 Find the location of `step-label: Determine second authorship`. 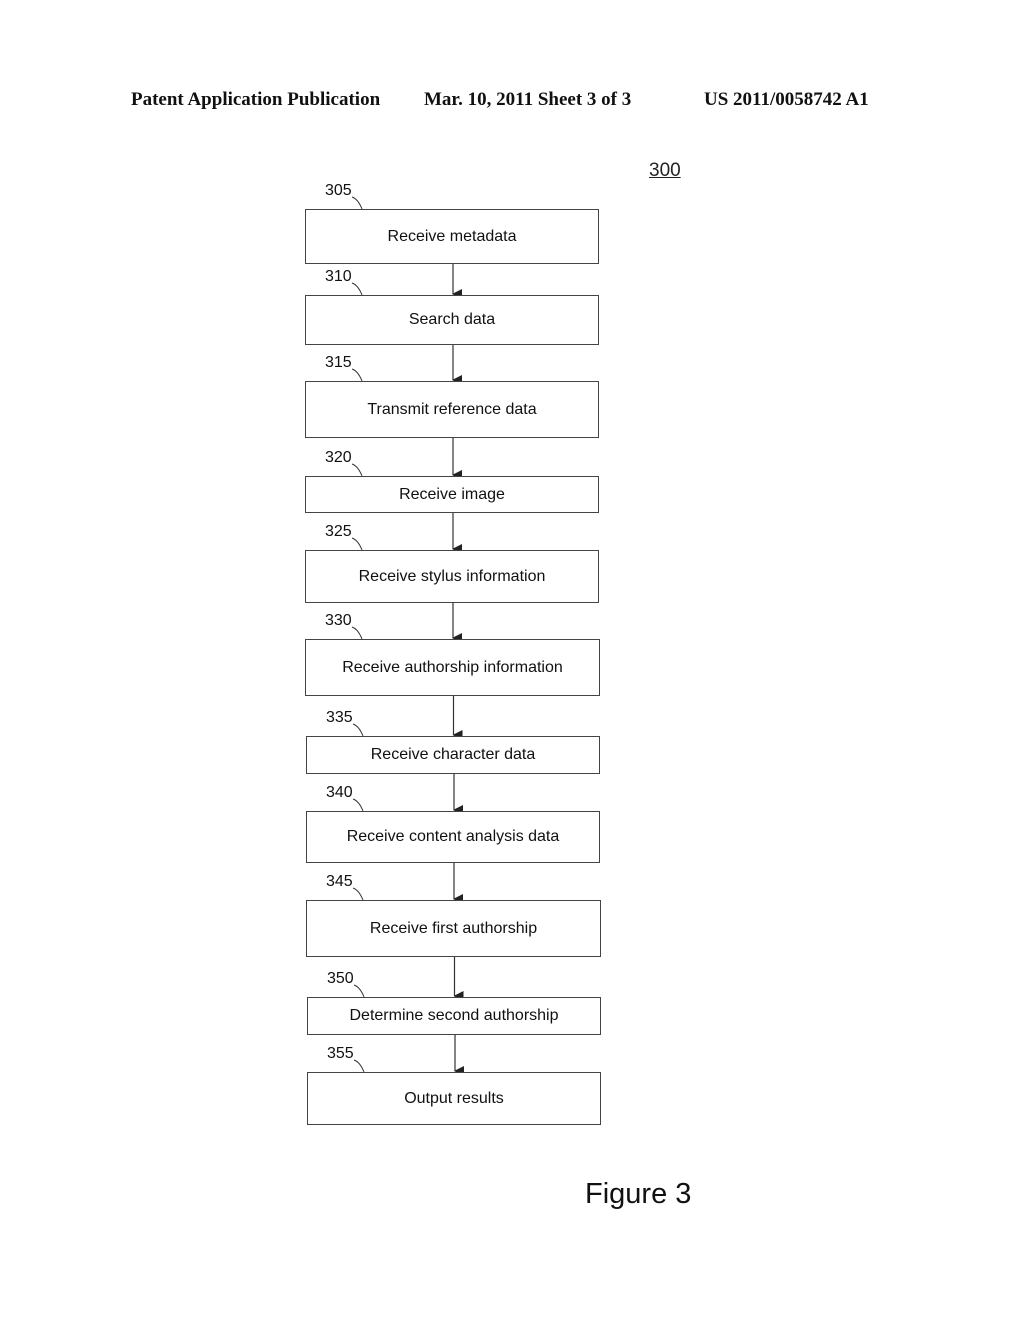

step-label: Determine second authorship is located at coordinates (454, 1015).